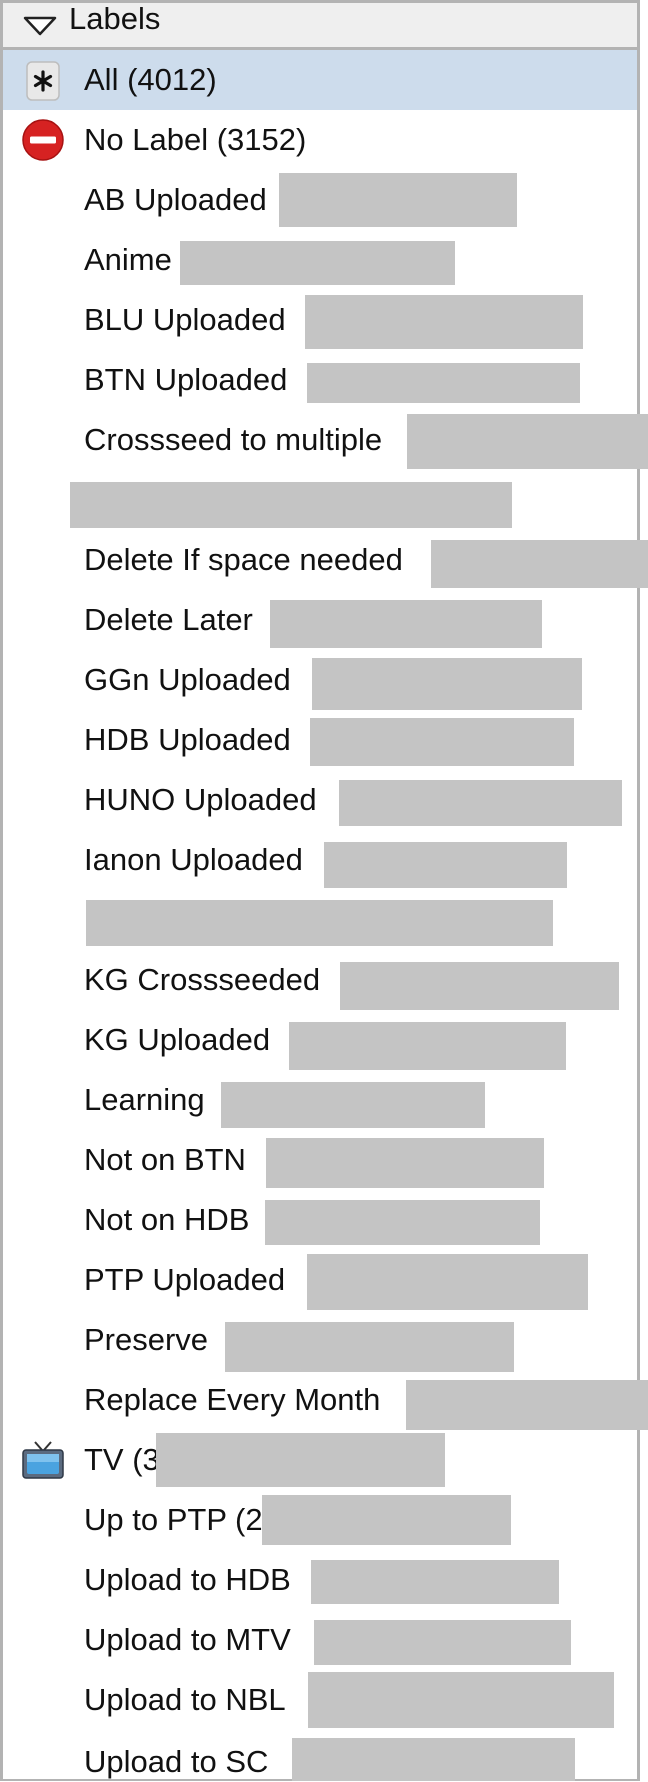 Image resolution: width=648 pixels, height=1782 pixels. Describe the element at coordinates (320, 860) in the screenshot. I see `label-item: Ianon Uploaded` at that location.